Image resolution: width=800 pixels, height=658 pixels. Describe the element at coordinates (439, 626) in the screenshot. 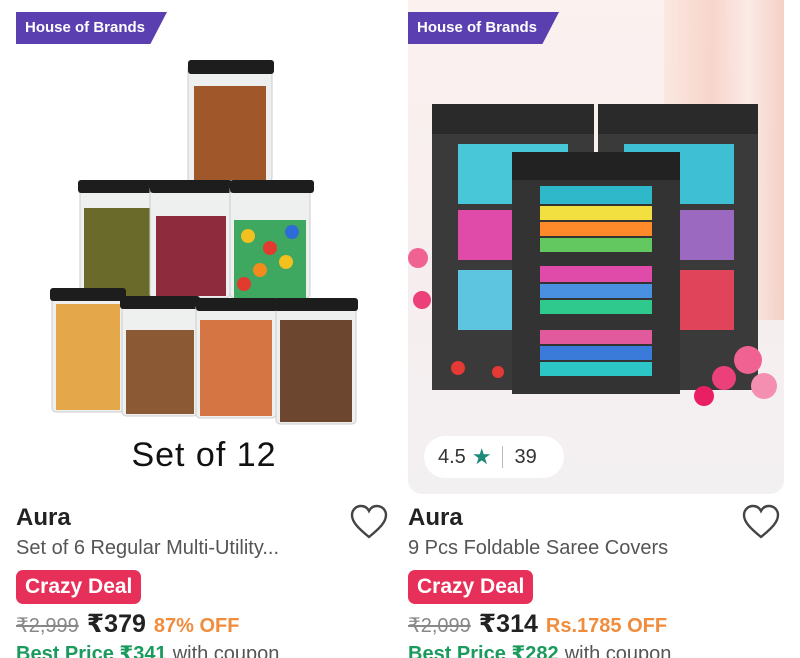

I see `mrp-price: ₹2,099` at that location.